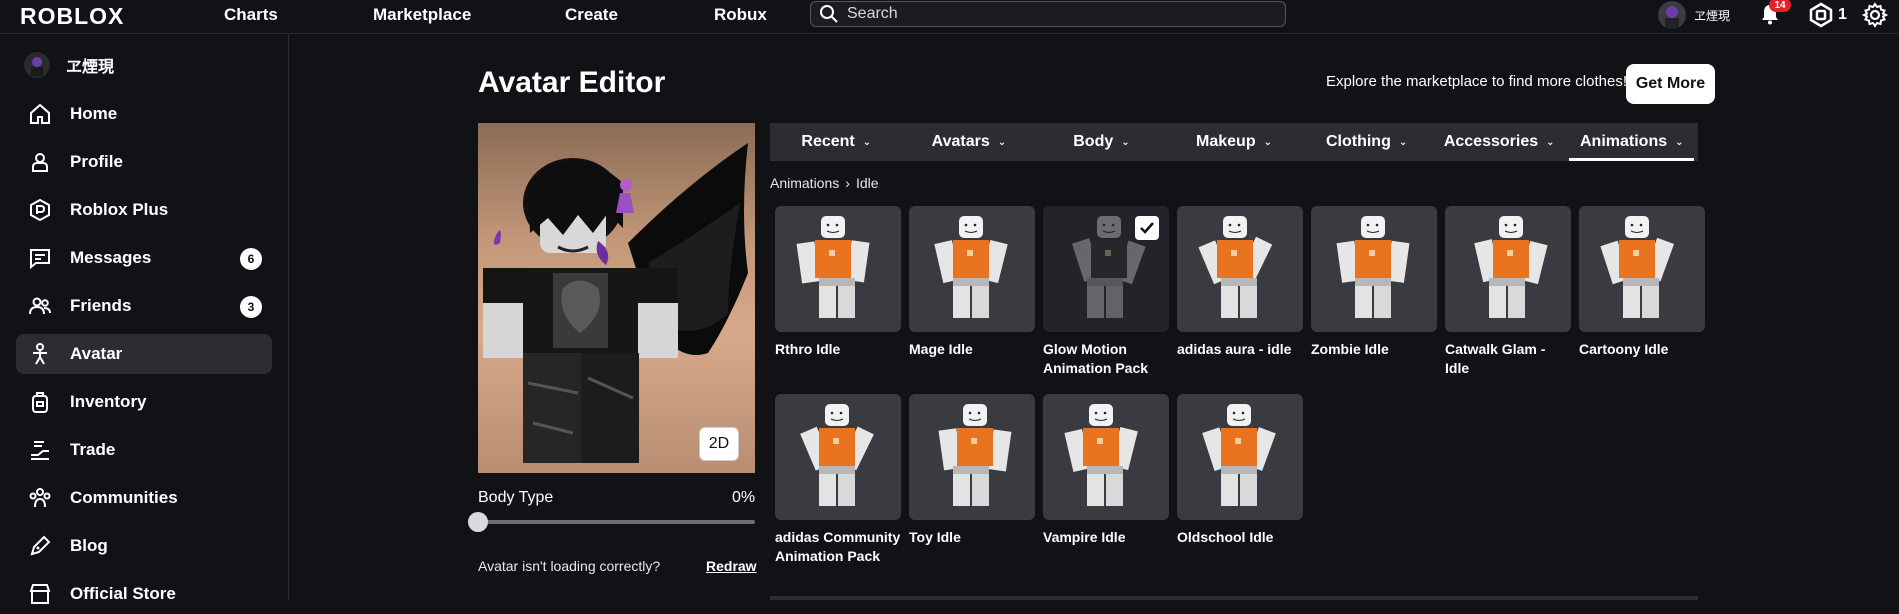  Describe the element at coordinates (828, 141) in the screenshot. I see `tab-label: Recent` at that location.